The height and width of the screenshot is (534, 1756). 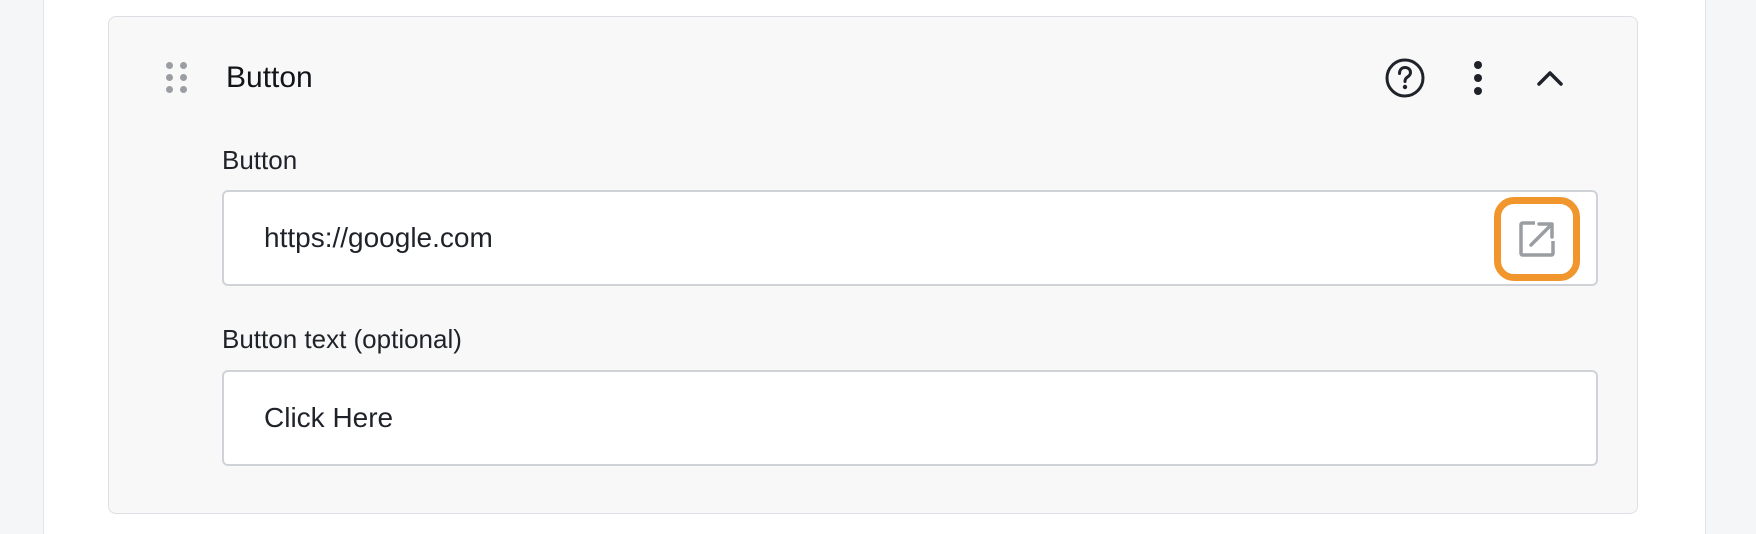 I want to click on left-gutter, so click(x=22, y=267).